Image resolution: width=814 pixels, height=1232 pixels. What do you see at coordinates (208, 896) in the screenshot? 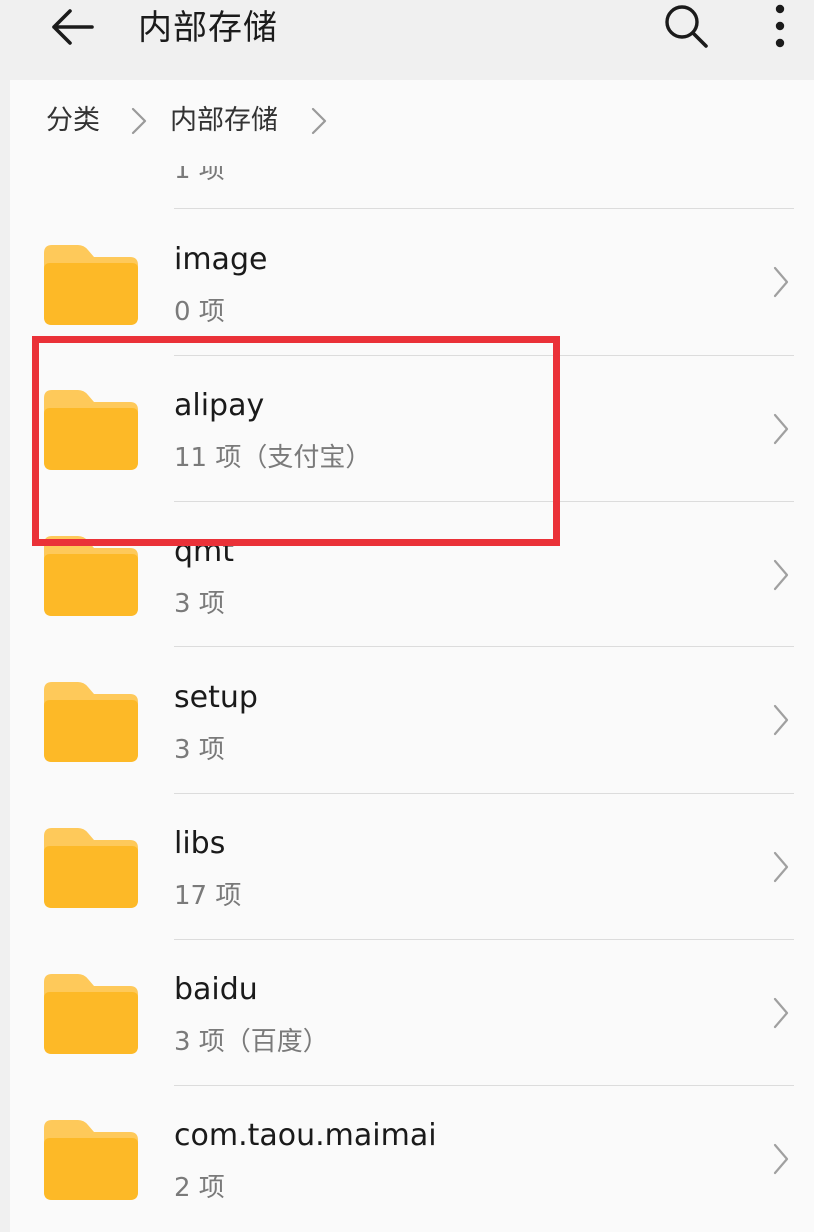
I see `item-meta: 17 项` at bounding box center [208, 896].